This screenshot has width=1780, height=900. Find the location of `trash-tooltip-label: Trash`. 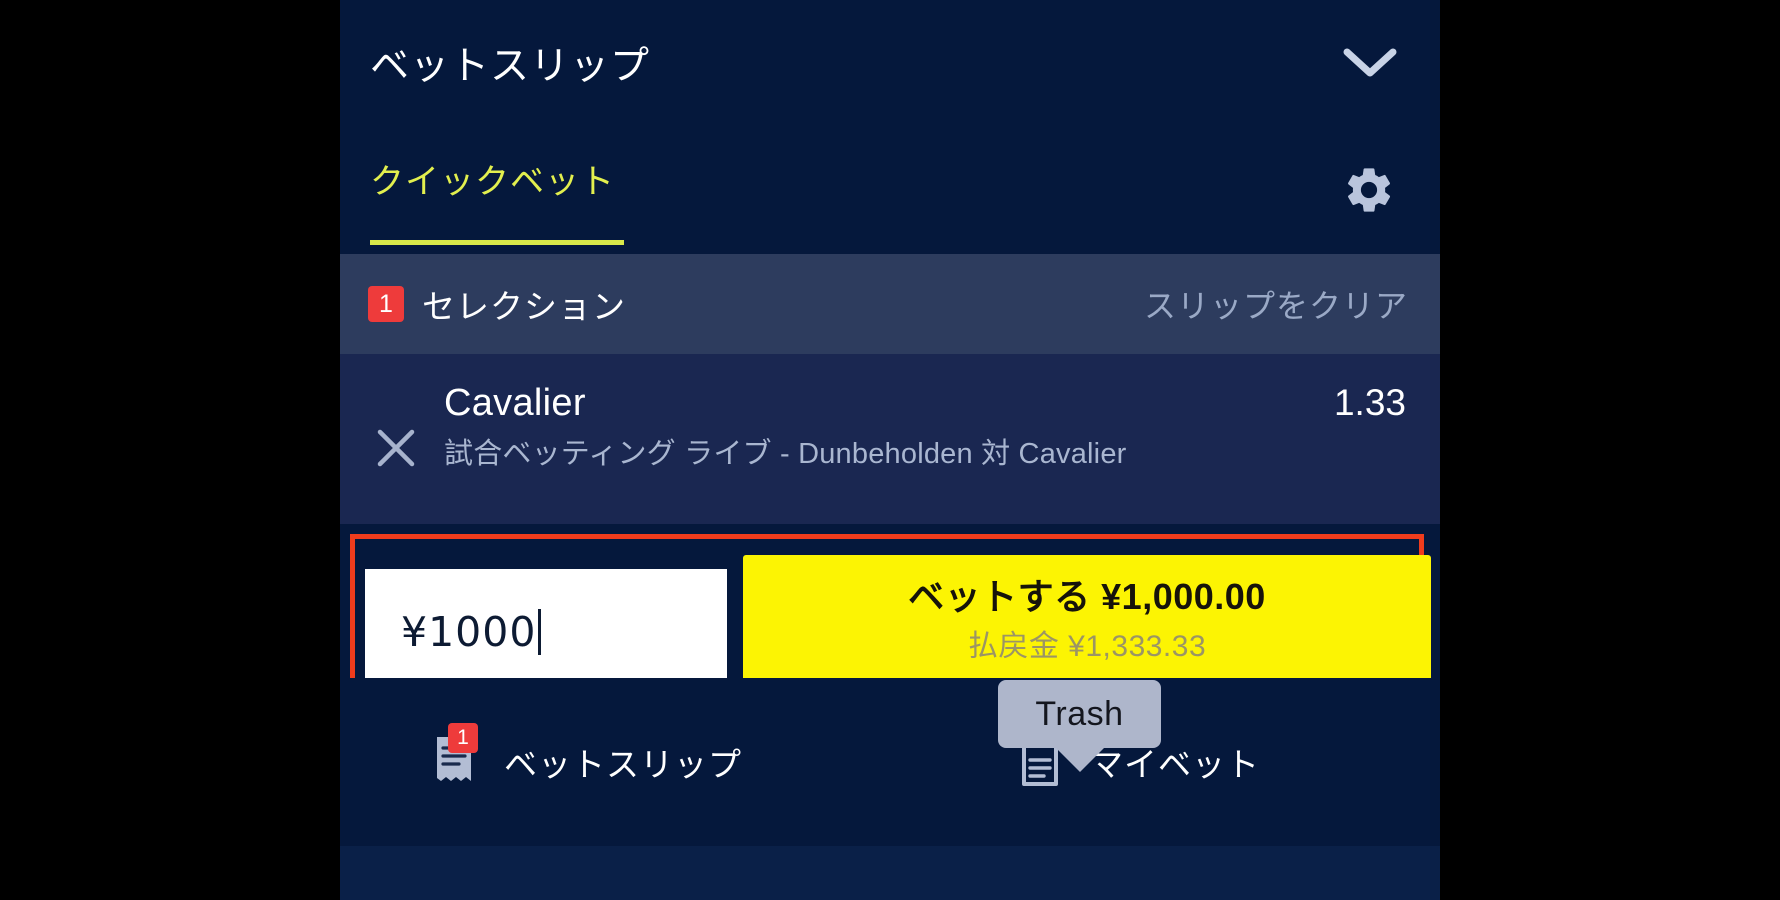

trash-tooltip-label: Trash is located at coordinates (1079, 713).